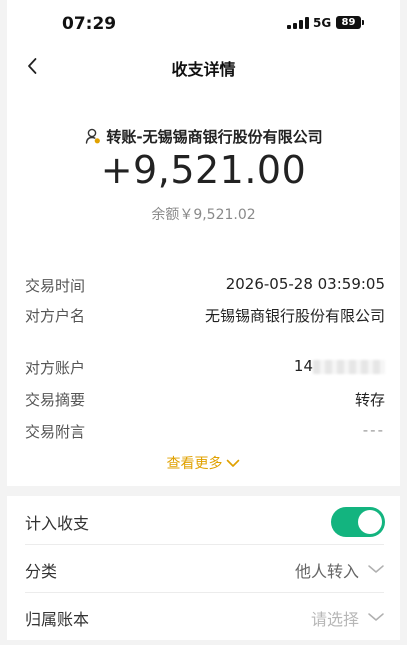 Image resolution: width=407 pixels, height=645 pixels. What do you see at coordinates (89, 24) in the screenshot?
I see `status-time: 07:29` at bounding box center [89, 24].